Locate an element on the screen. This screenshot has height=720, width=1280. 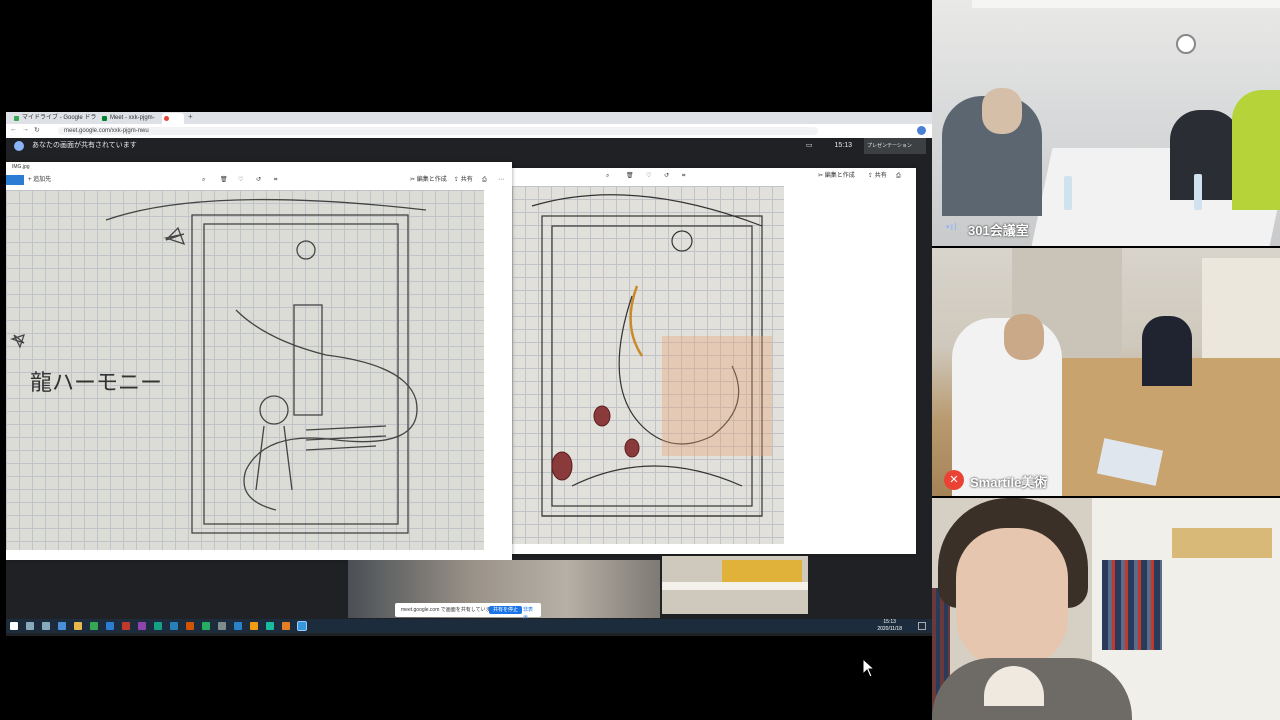
window-title: IMG.jpg is located at coordinates (21, 167).